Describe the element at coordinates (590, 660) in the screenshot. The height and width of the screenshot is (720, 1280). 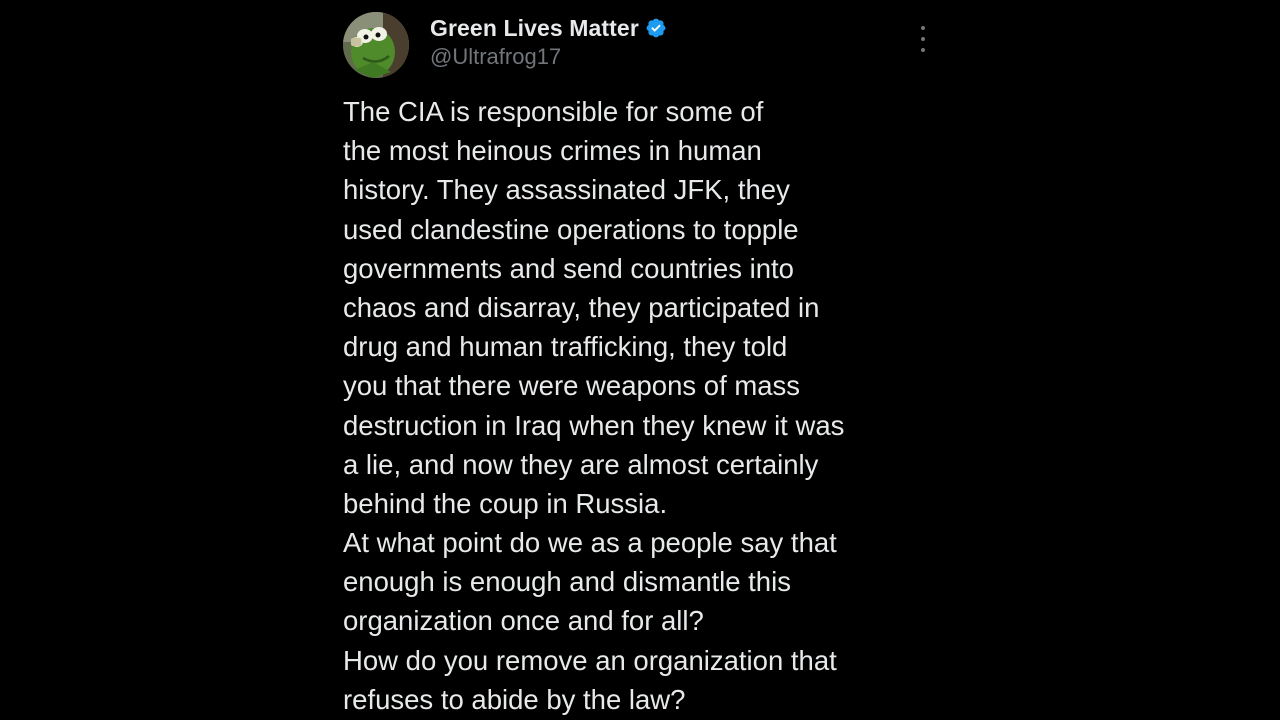
I see `tweet-text-line: How do you remove an organization that` at that location.